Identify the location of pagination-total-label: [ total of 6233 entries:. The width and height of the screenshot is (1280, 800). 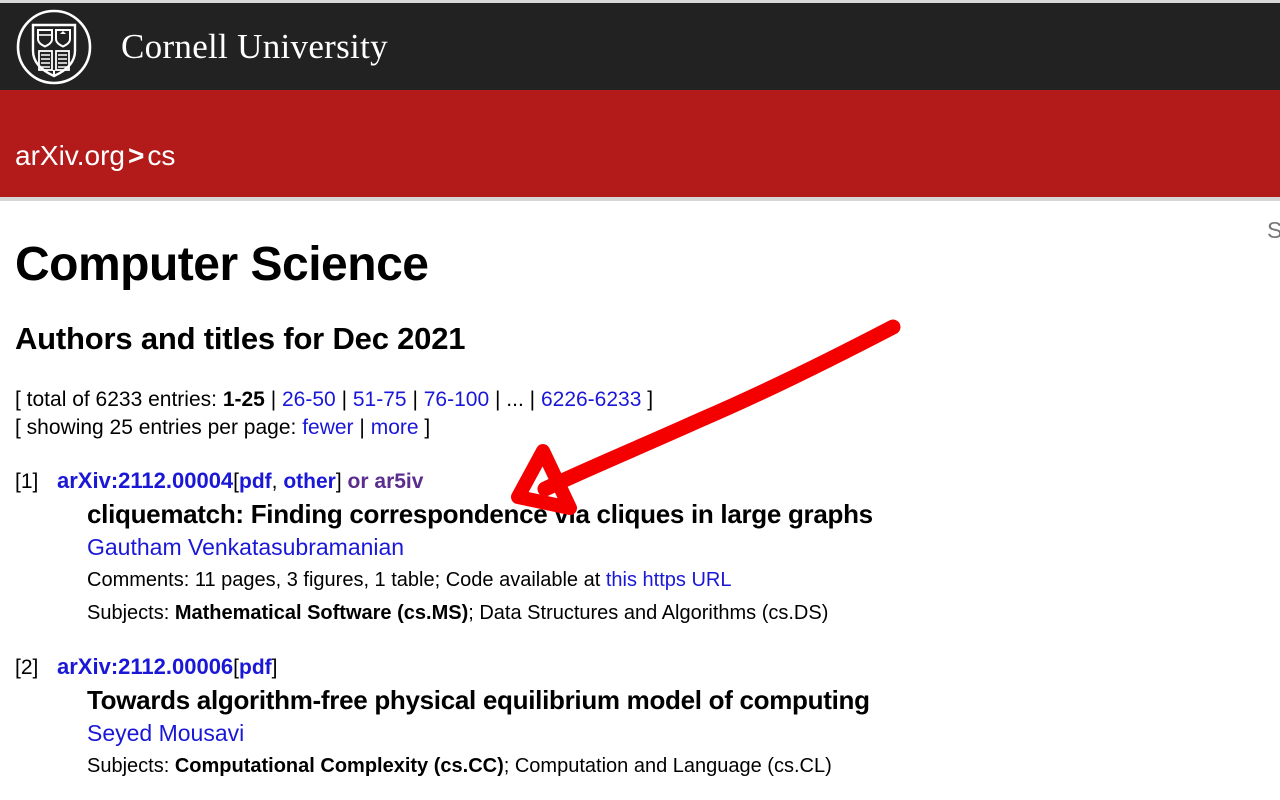
(116, 399).